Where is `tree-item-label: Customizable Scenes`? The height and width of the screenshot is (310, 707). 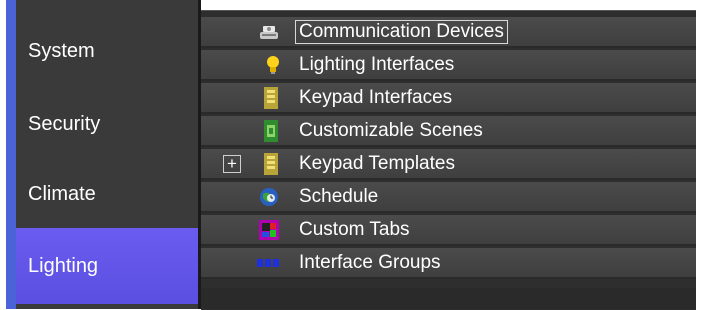 tree-item-label: Customizable Scenes is located at coordinates (391, 130).